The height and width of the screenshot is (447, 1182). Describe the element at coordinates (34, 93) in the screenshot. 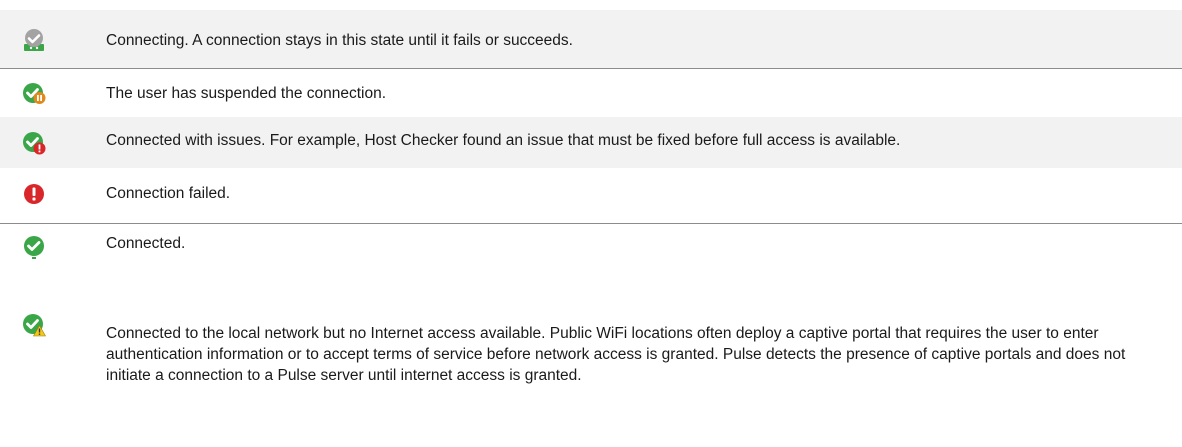

I see `suspended-status-icon` at that location.